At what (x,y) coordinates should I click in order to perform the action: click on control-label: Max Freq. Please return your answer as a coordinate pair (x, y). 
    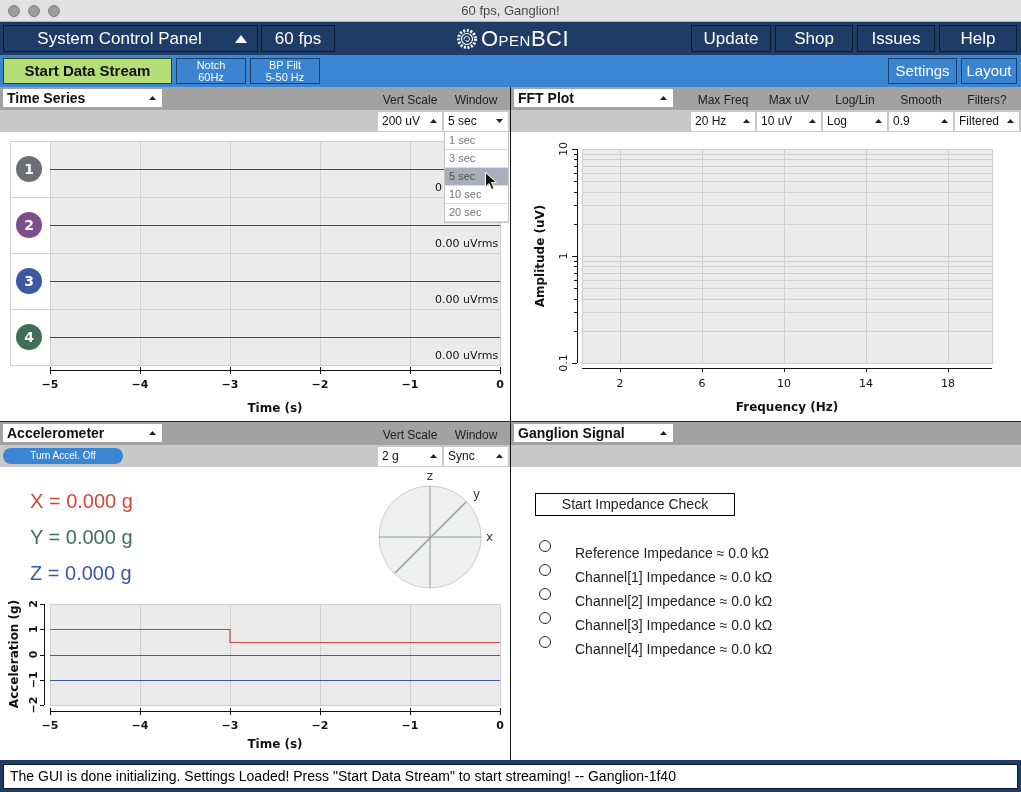
    Looking at the image, I should click on (723, 100).